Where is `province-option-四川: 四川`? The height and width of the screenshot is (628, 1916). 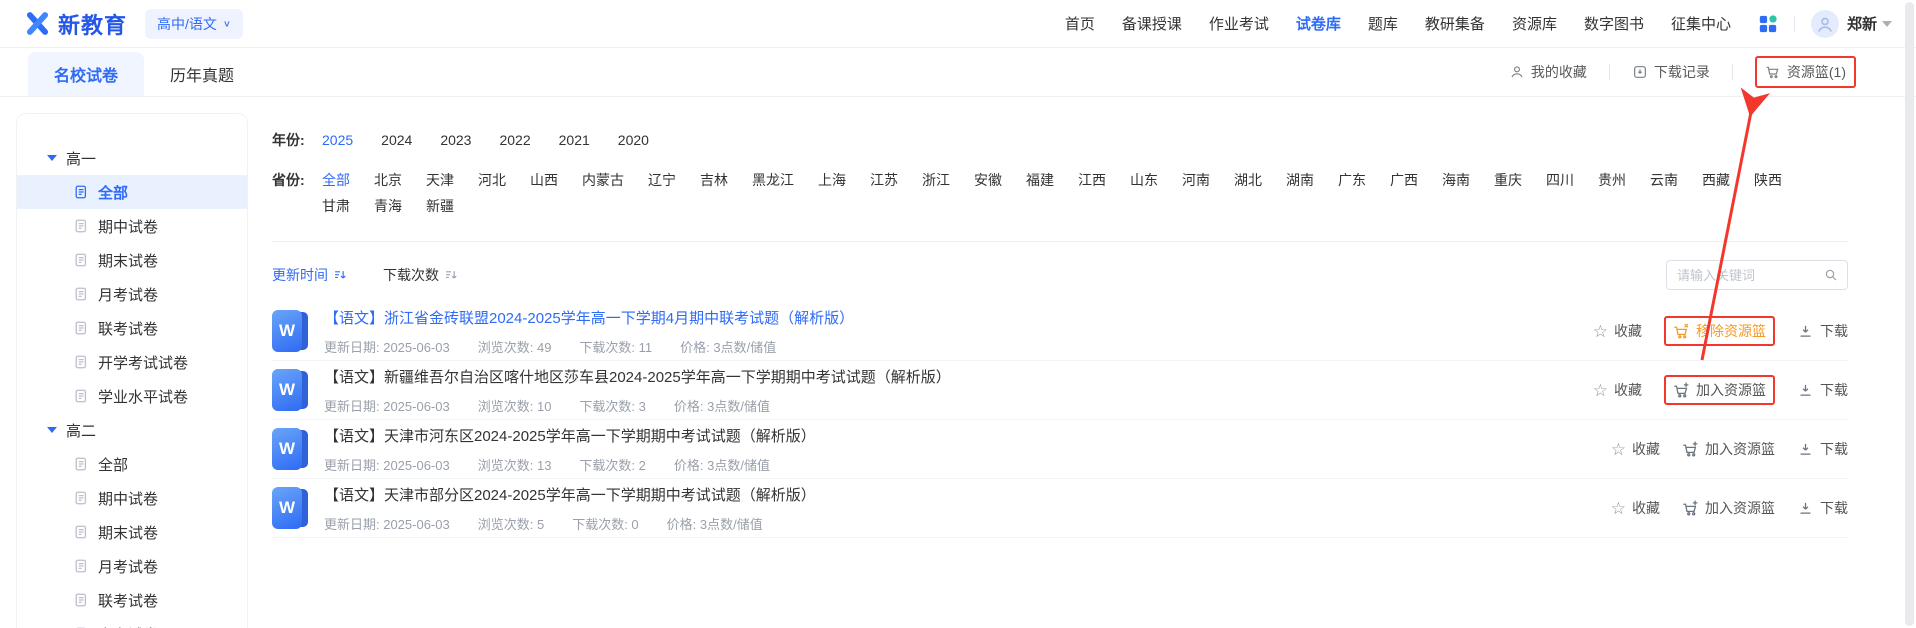 province-option-四川: 四川 is located at coordinates (1560, 180).